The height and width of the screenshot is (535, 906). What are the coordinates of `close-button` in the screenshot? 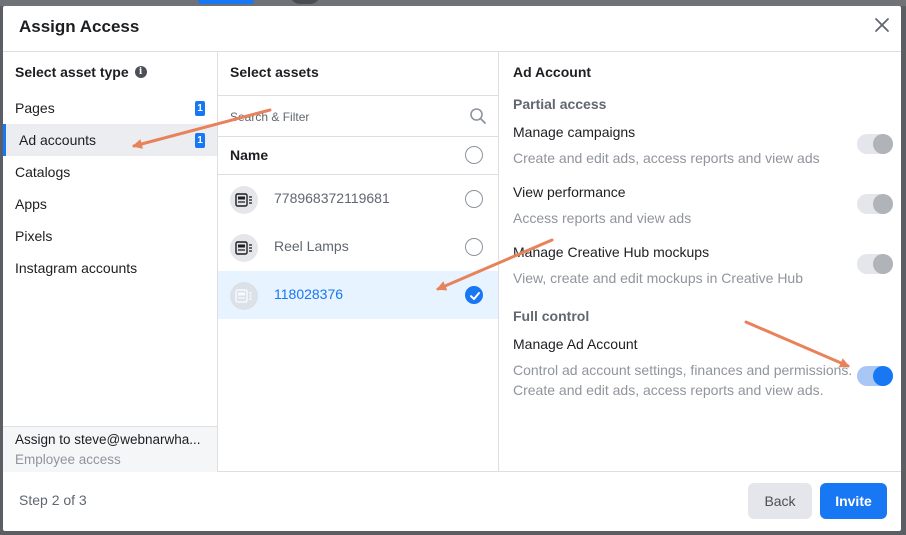 It's located at (882, 25).